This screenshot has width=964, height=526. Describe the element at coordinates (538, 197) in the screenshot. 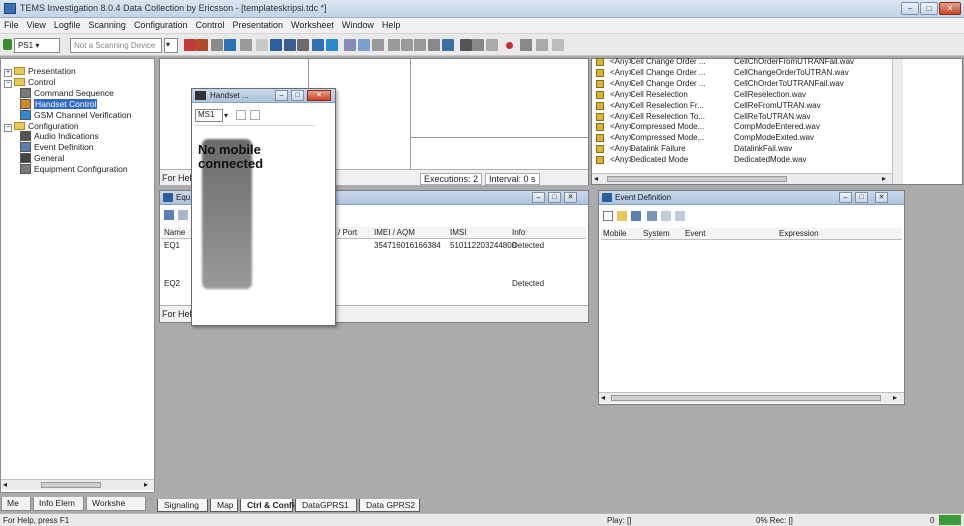

I see `equipment-minimize-button: –` at that location.